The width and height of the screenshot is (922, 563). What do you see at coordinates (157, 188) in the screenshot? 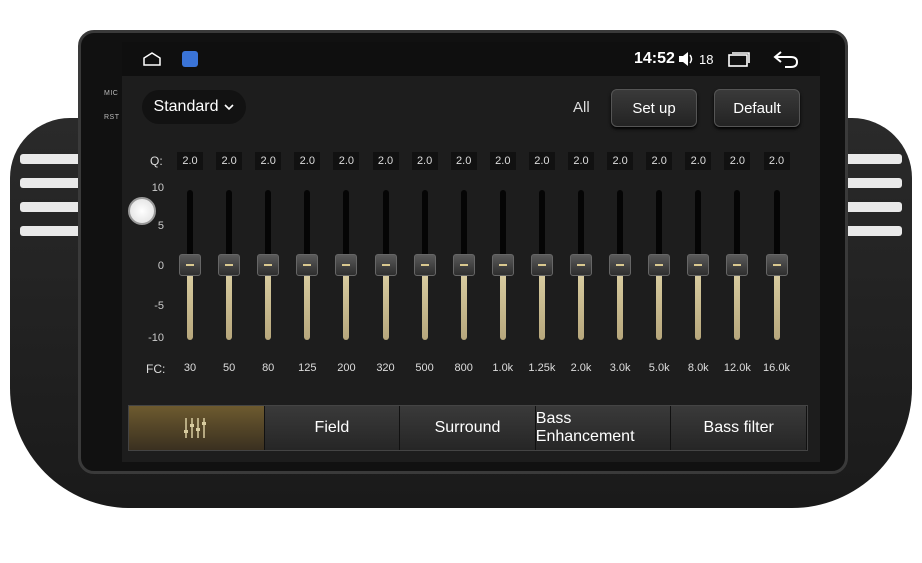
I see `scale-label: 10` at bounding box center [157, 188].